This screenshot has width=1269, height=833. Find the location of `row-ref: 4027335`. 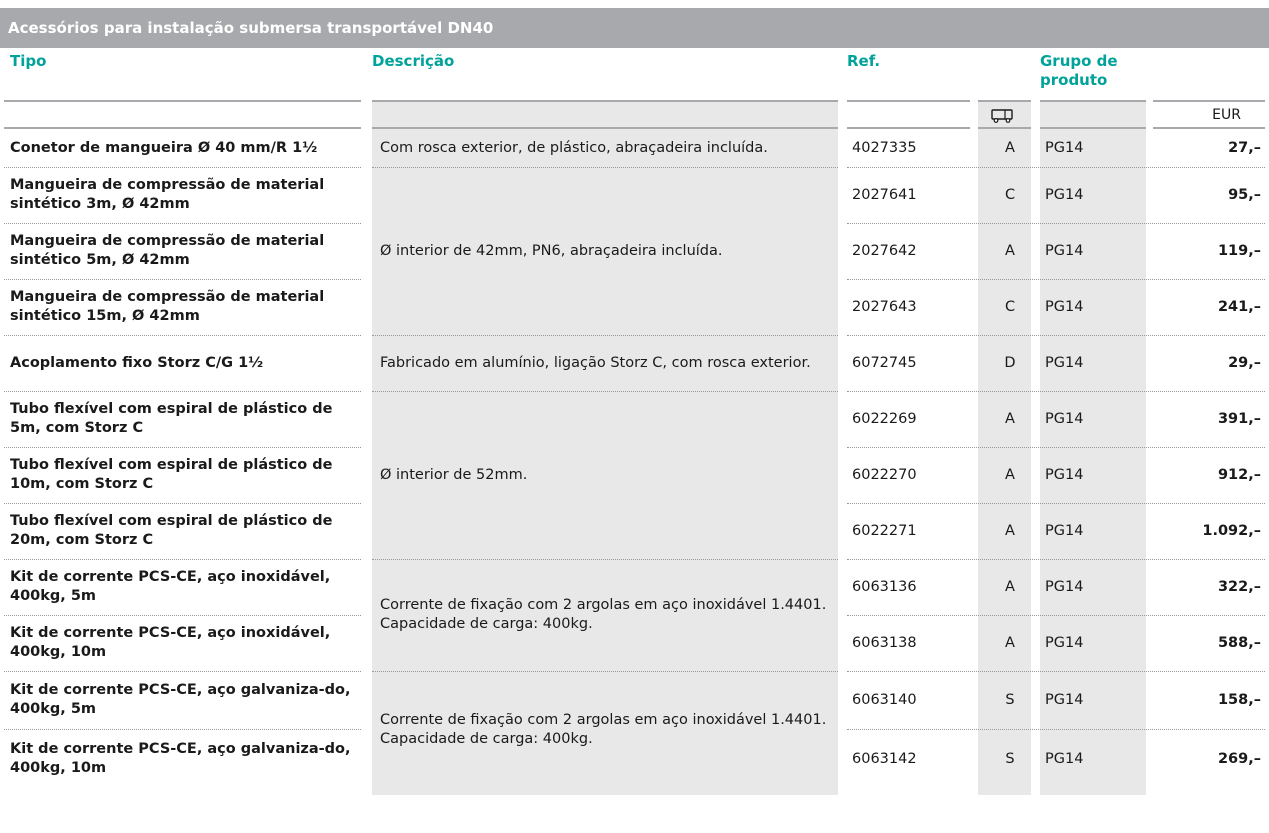

row-ref: 4027335 is located at coordinates (884, 147).